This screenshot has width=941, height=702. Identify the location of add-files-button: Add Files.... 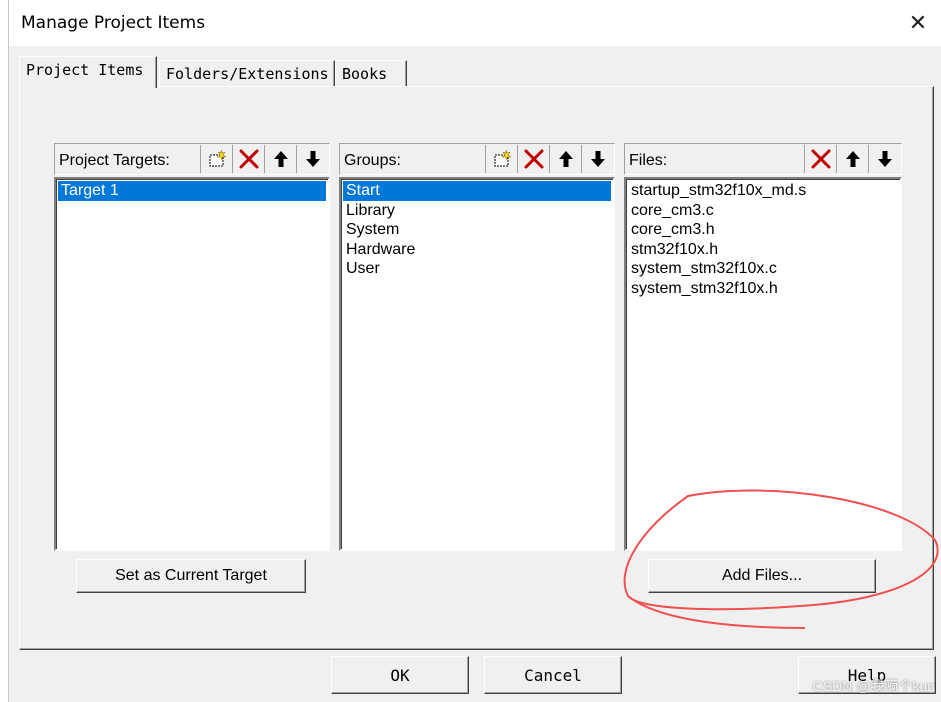
(762, 576).